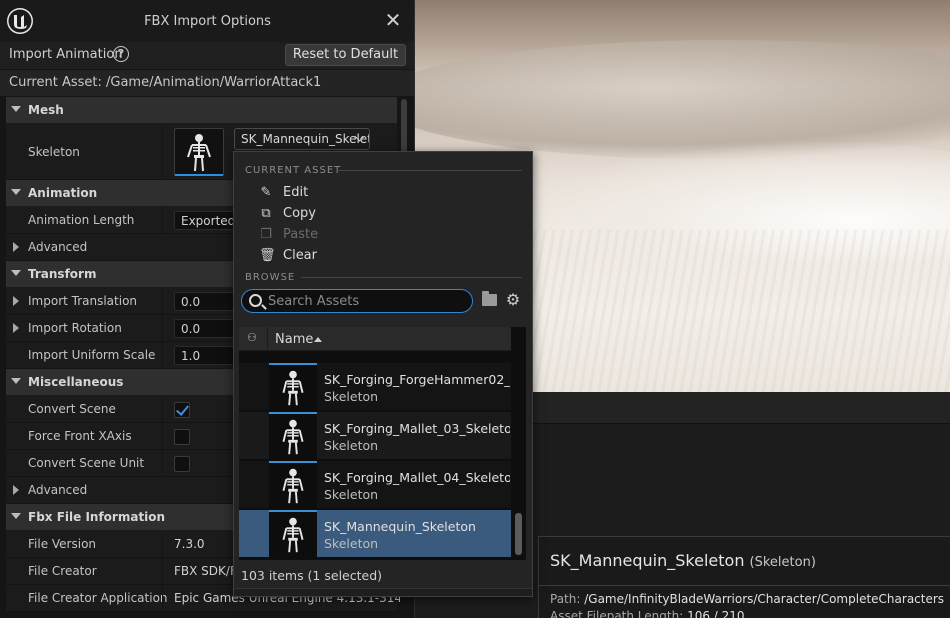 This screenshot has width=950, height=618. Describe the element at coordinates (301, 234) in the screenshot. I see `menu-item-label: Paste` at that location.